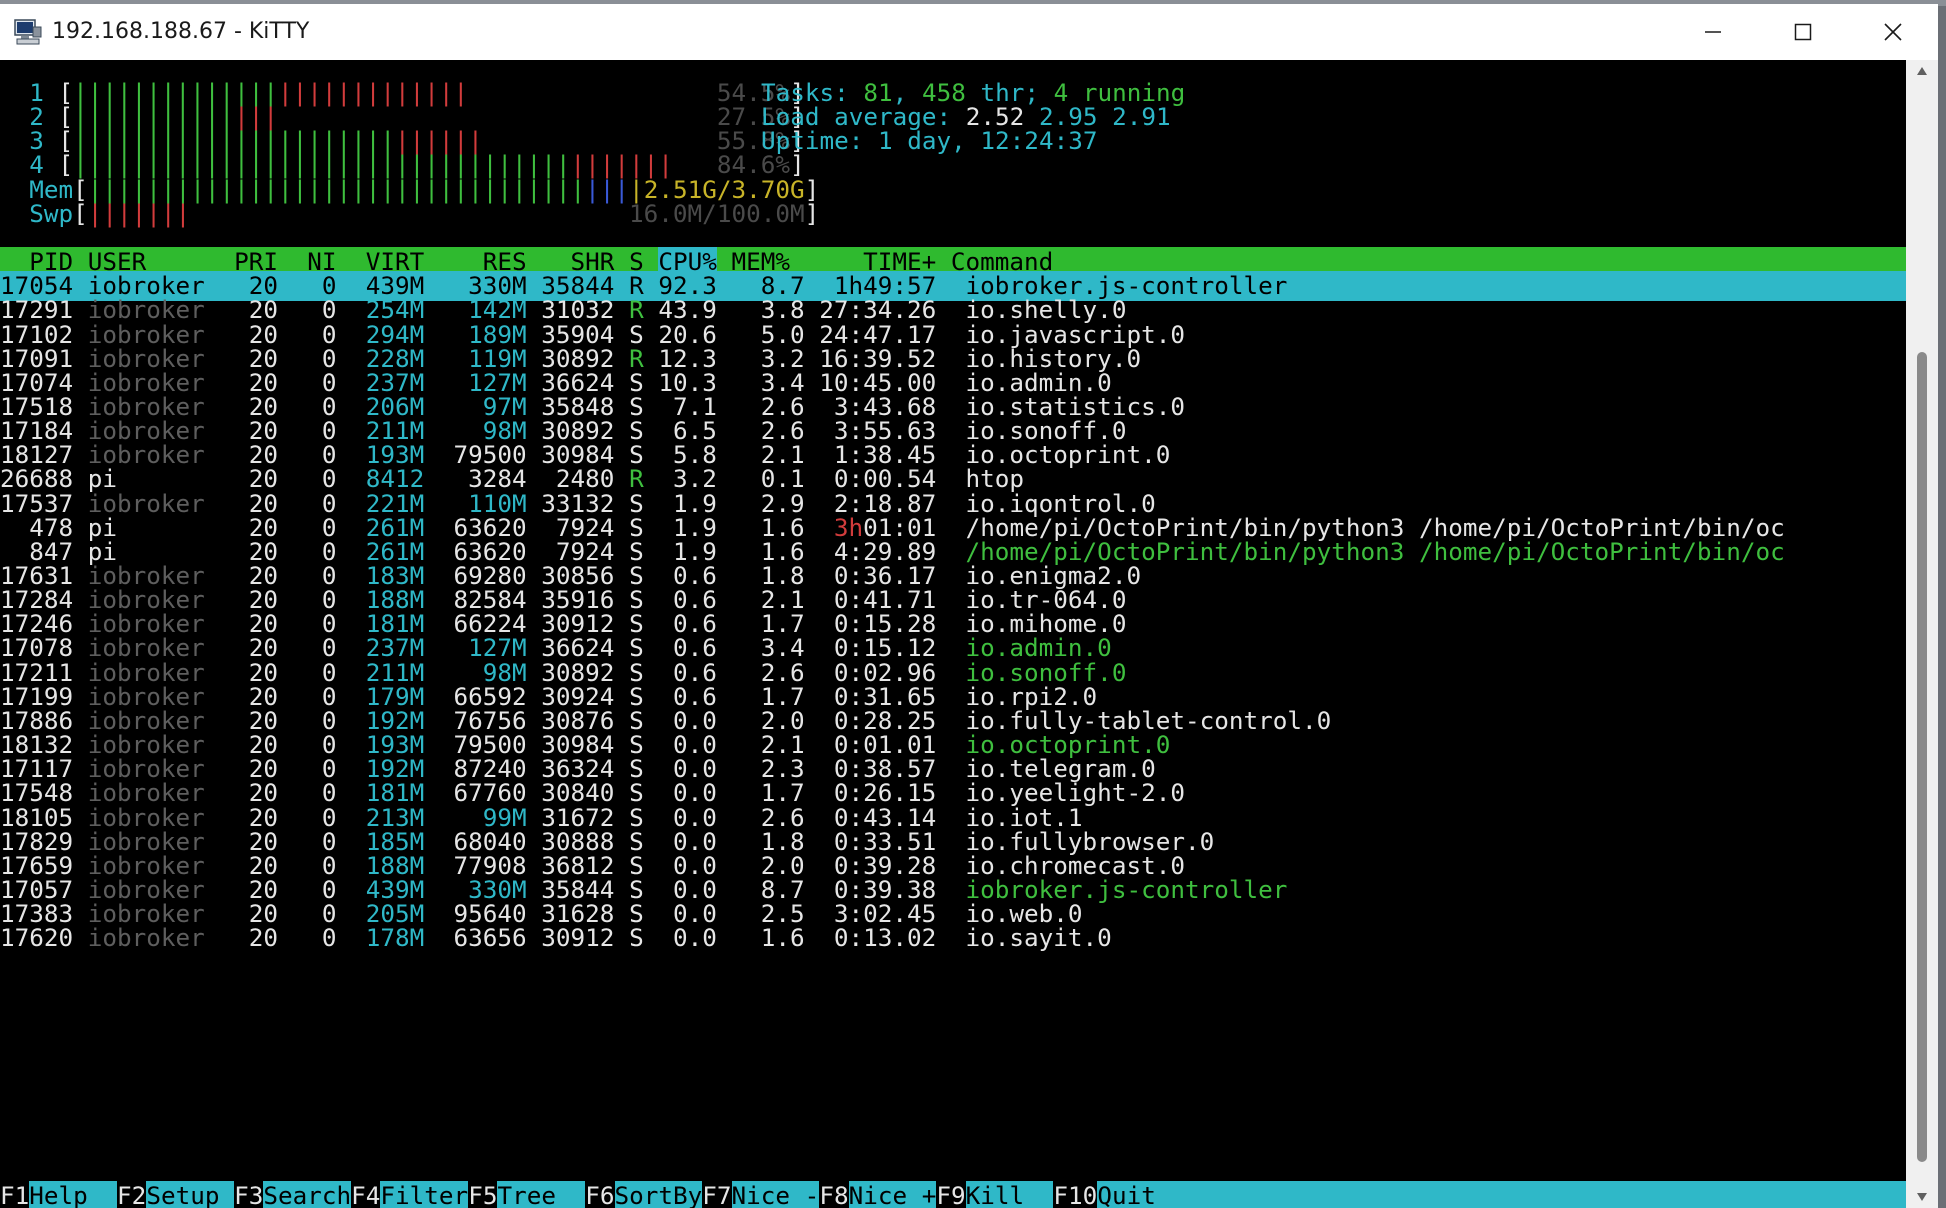  What do you see at coordinates (988, 141) in the screenshot?
I see `uptime-value: 1 day, 12:24:37` at bounding box center [988, 141].